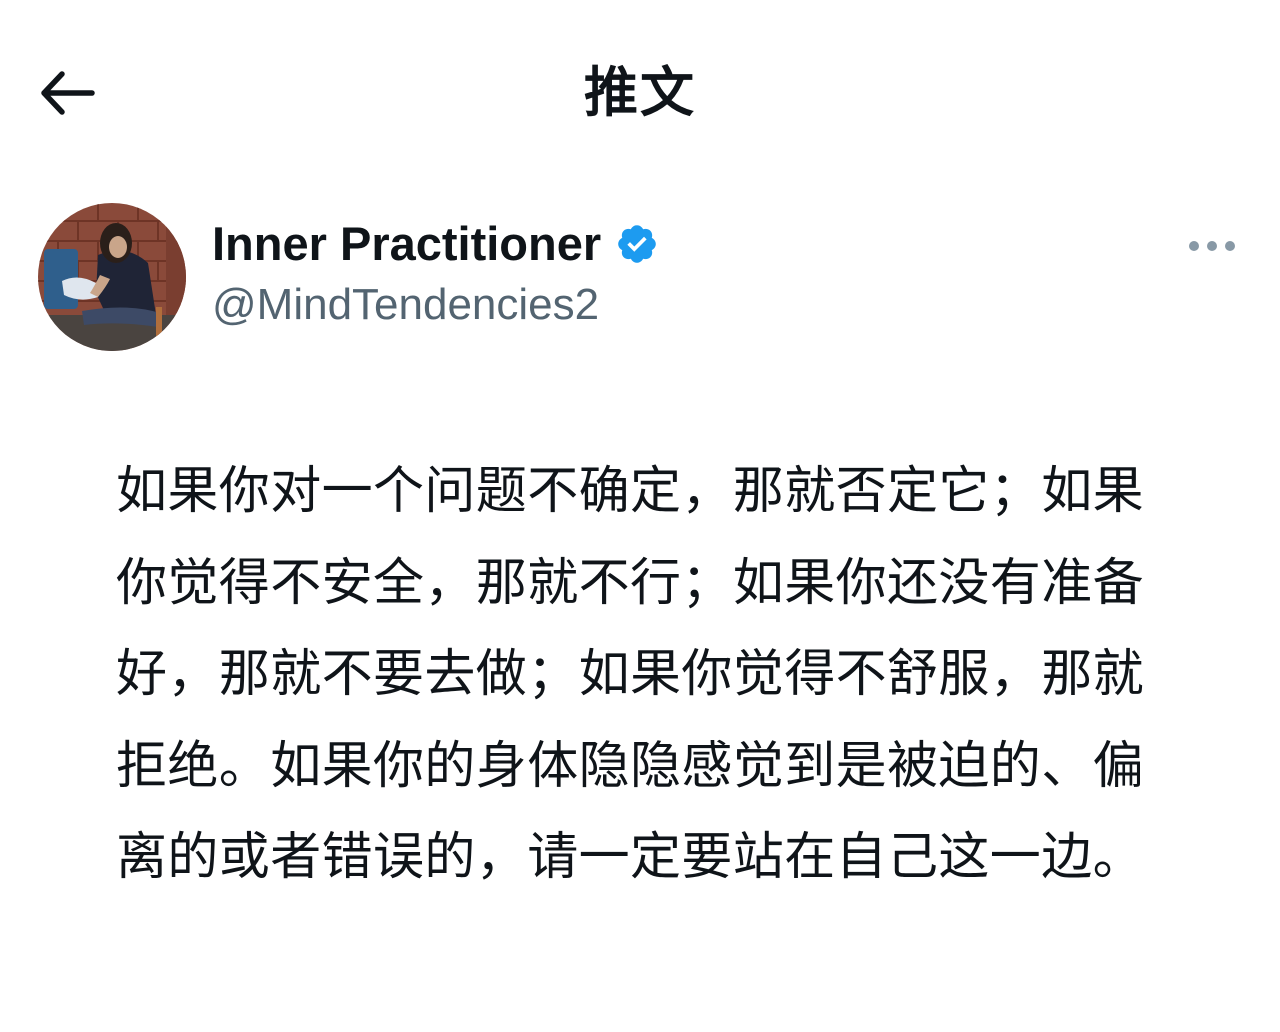 The height and width of the screenshot is (1032, 1280). Describe the element at coordinates (407, 243) in the screenshot. I see `display-name-text: Inner Practitioner` at that location.